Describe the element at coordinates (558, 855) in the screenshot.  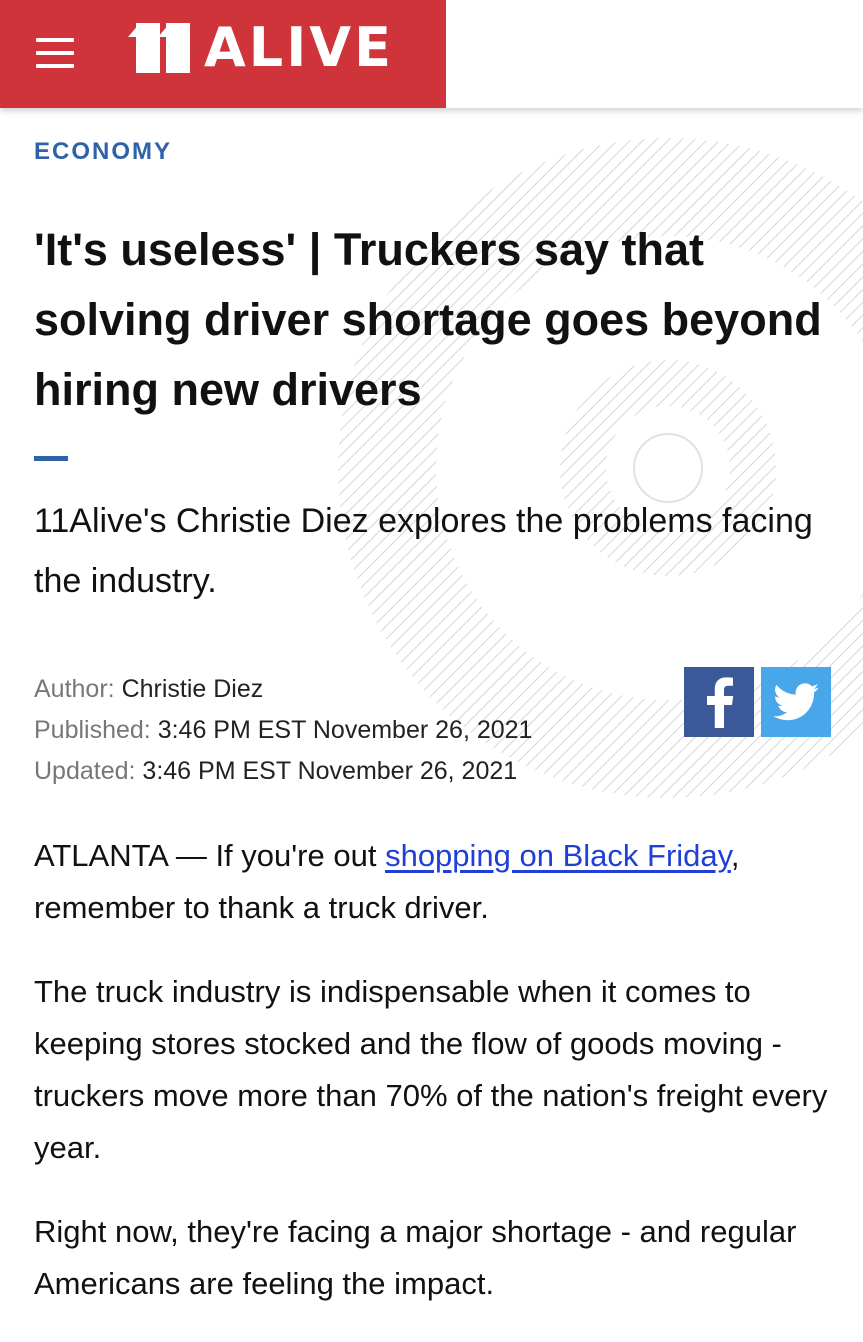
I see `black-friday-link: shopping on Black Friday` at that location.